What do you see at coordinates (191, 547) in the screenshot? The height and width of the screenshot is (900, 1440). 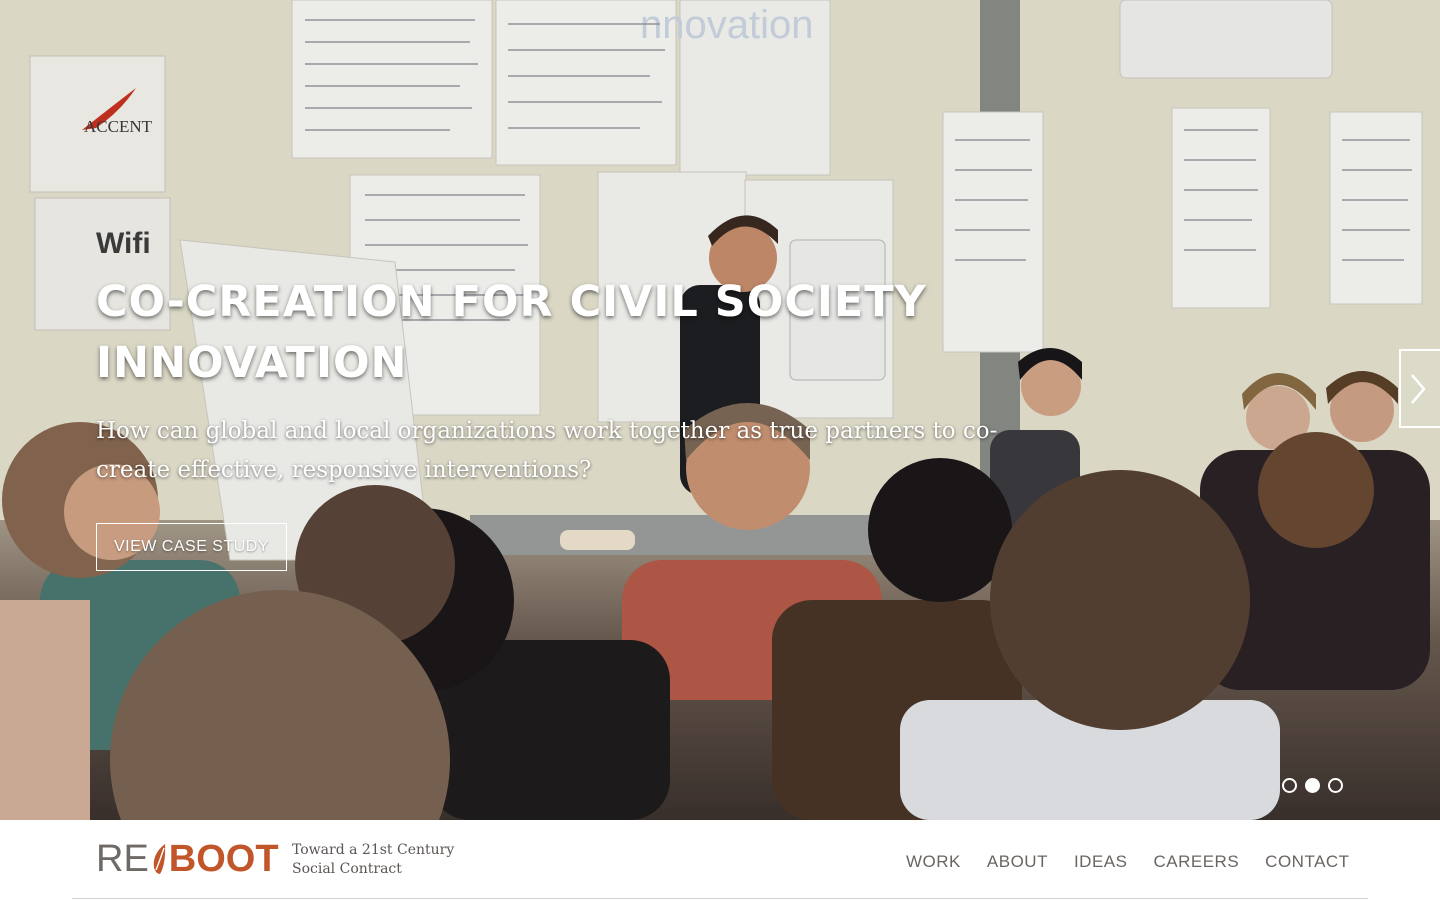 I see `view-case-study-button: VIEW CASE STUDY` at bounding box center [191, 547].